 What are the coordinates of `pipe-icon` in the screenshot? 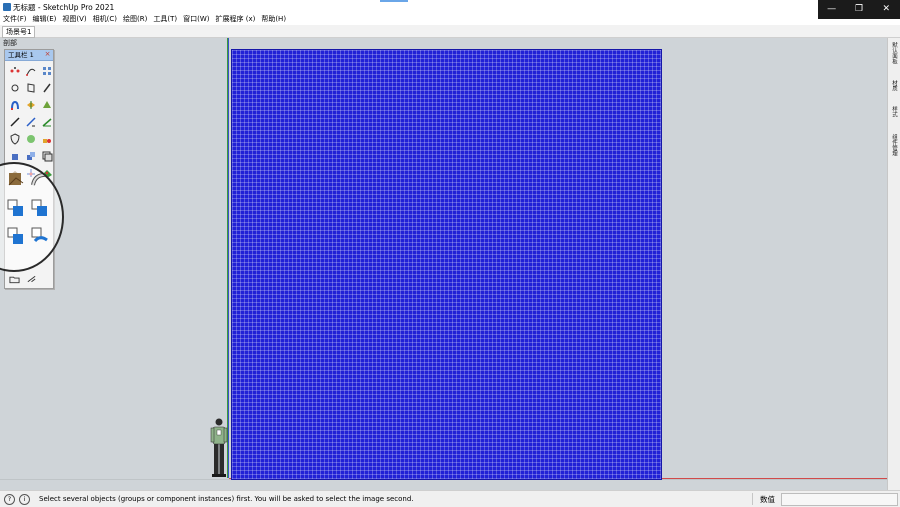 It's located at (40, 180).